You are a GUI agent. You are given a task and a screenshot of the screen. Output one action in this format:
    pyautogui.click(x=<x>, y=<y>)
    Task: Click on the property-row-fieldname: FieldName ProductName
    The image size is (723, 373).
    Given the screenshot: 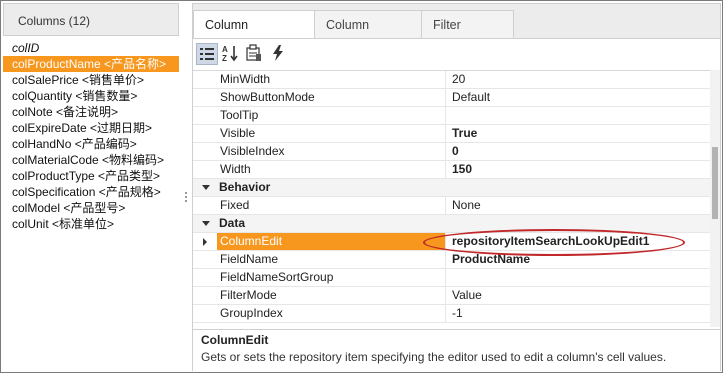 What is the action you would take?
    pyautogui.click(x=451, y=260)
    